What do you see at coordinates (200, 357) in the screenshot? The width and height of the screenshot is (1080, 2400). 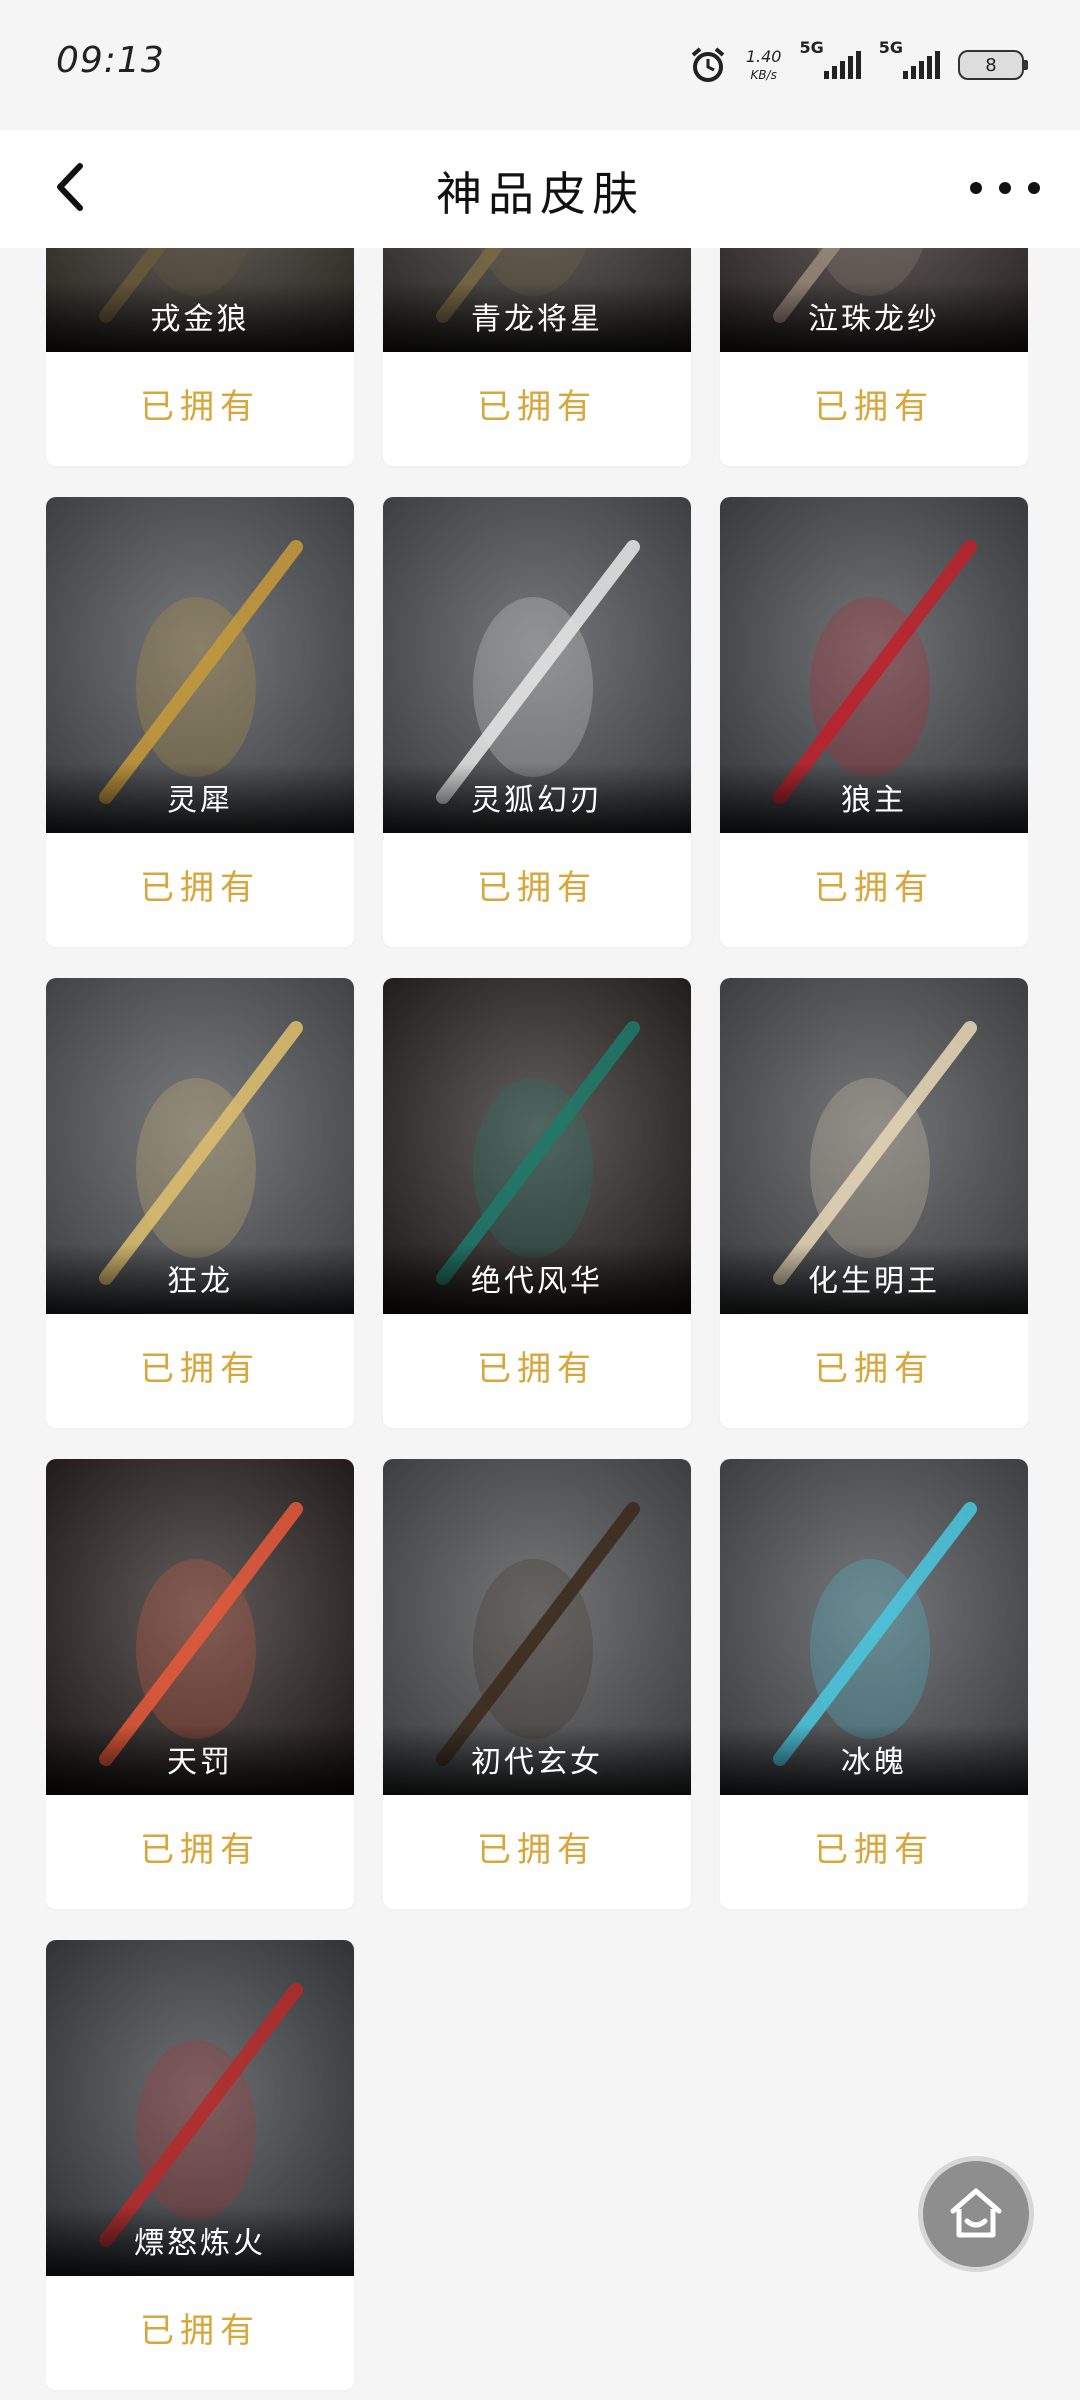 I see `skin-card: 戎金狼 已拥有` at bounding box center [200, 357].